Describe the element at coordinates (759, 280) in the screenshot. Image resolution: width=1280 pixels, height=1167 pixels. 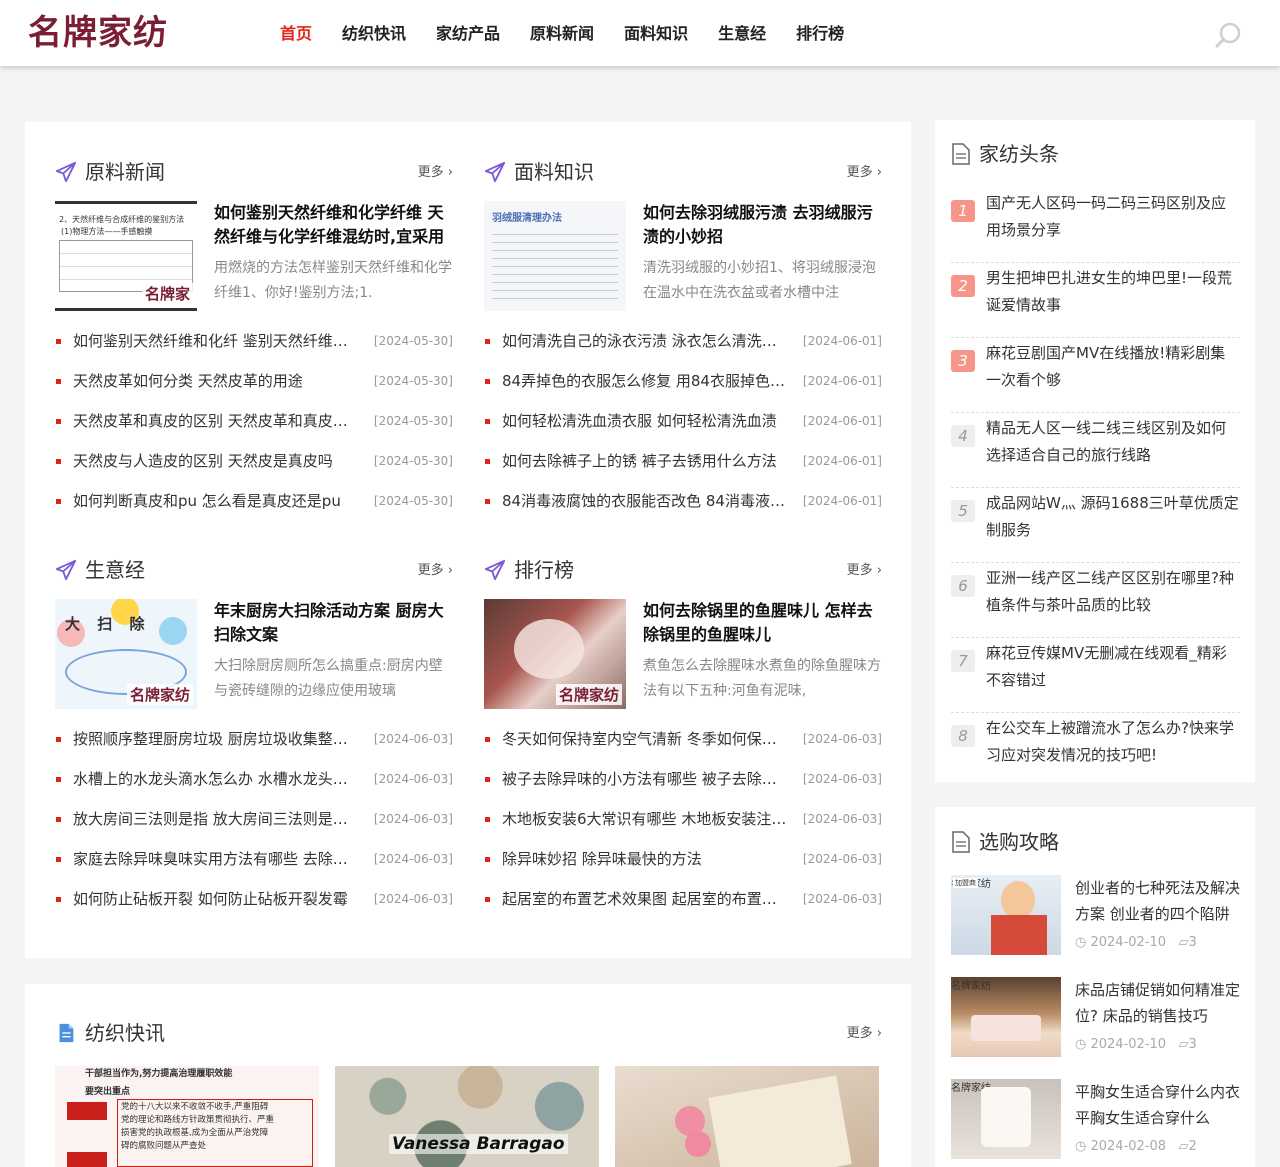
I see `featured-desc: 清洗羽绒服的小妙招1、将羽绒服浸泡在温水中在洗衣盆或者水槽中注` at that location.